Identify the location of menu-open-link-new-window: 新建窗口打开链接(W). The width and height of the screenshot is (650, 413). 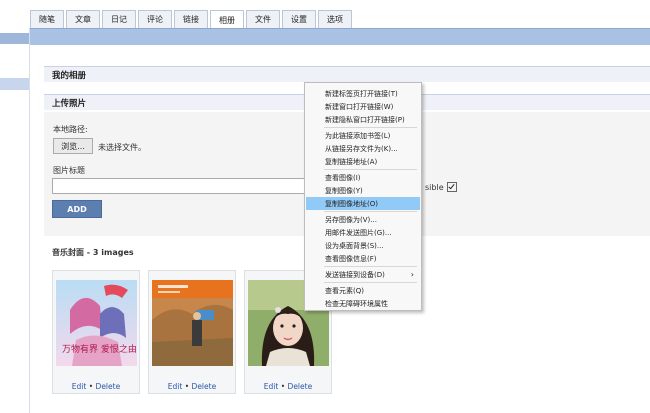
(363, 106).